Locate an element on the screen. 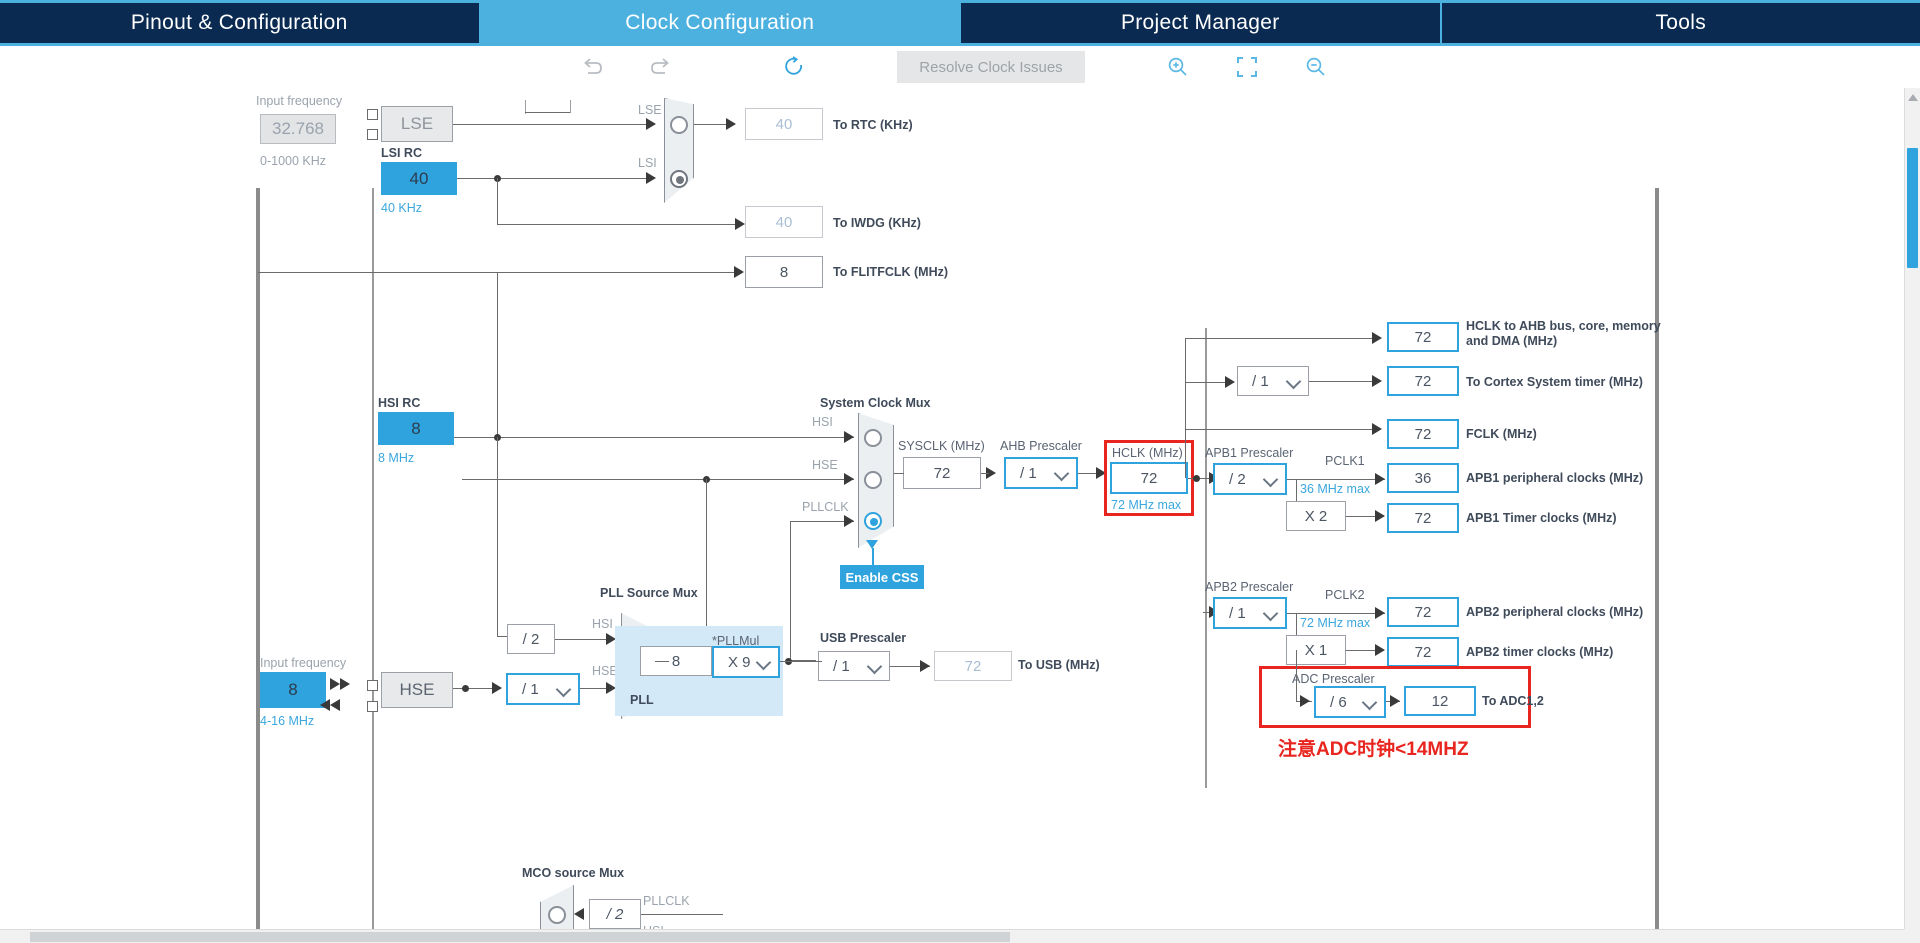  reset-icon is located at coordinates (795, 67).